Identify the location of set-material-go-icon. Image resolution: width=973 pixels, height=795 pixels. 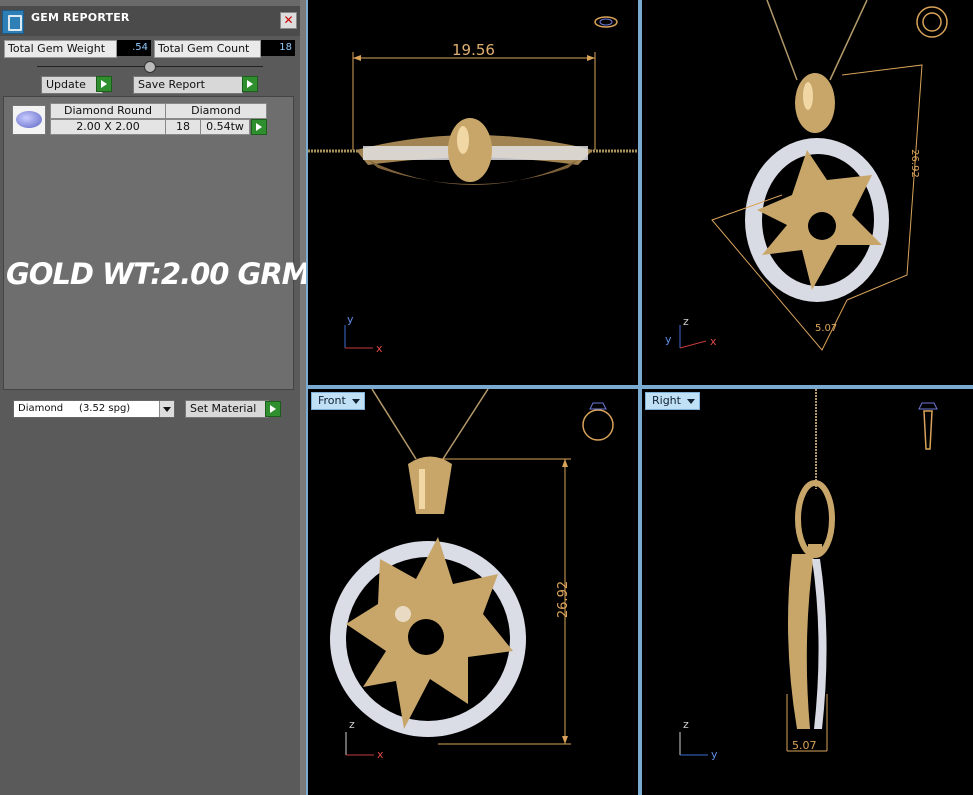
(273, 409).